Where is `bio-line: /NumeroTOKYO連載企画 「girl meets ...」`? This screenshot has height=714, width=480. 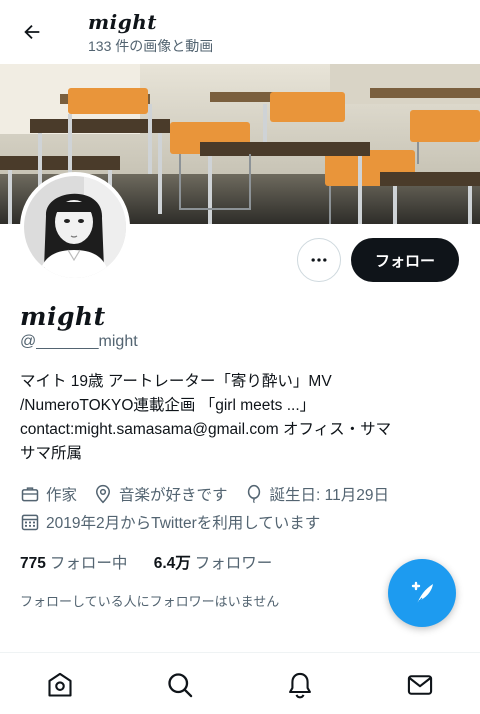 bio-line: /NumeroTOKYO連載企画 「girl meets ...」 is located at coordinates (168, 405).